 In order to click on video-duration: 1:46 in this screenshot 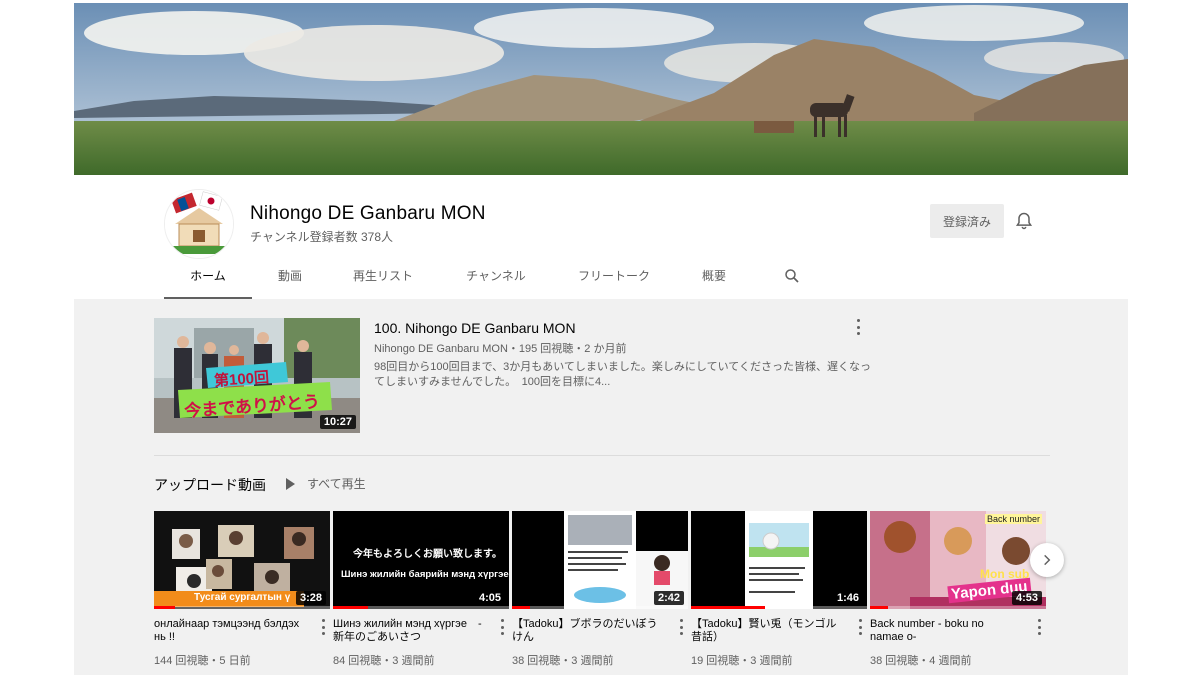, I will do `click(847, 598)`.